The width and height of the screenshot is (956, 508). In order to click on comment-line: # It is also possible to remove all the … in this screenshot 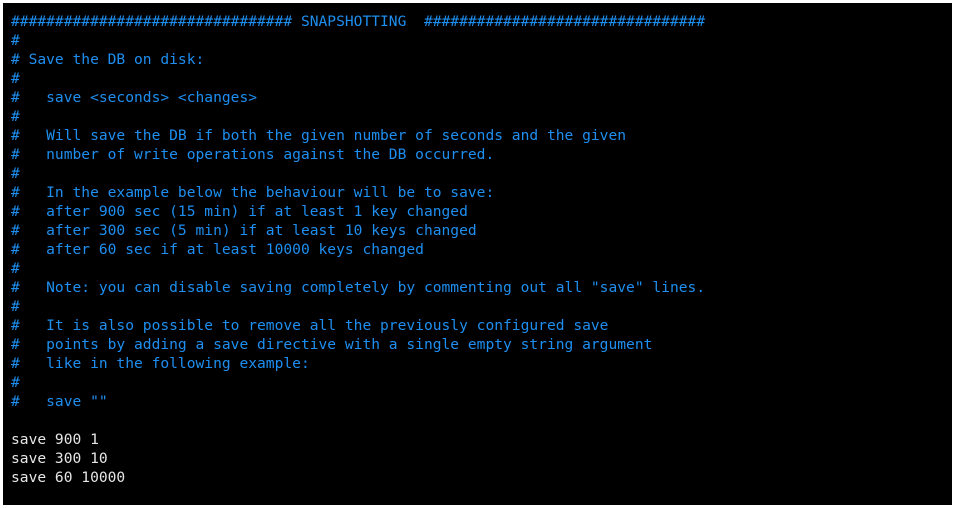, I will do `click(310, 325)`.